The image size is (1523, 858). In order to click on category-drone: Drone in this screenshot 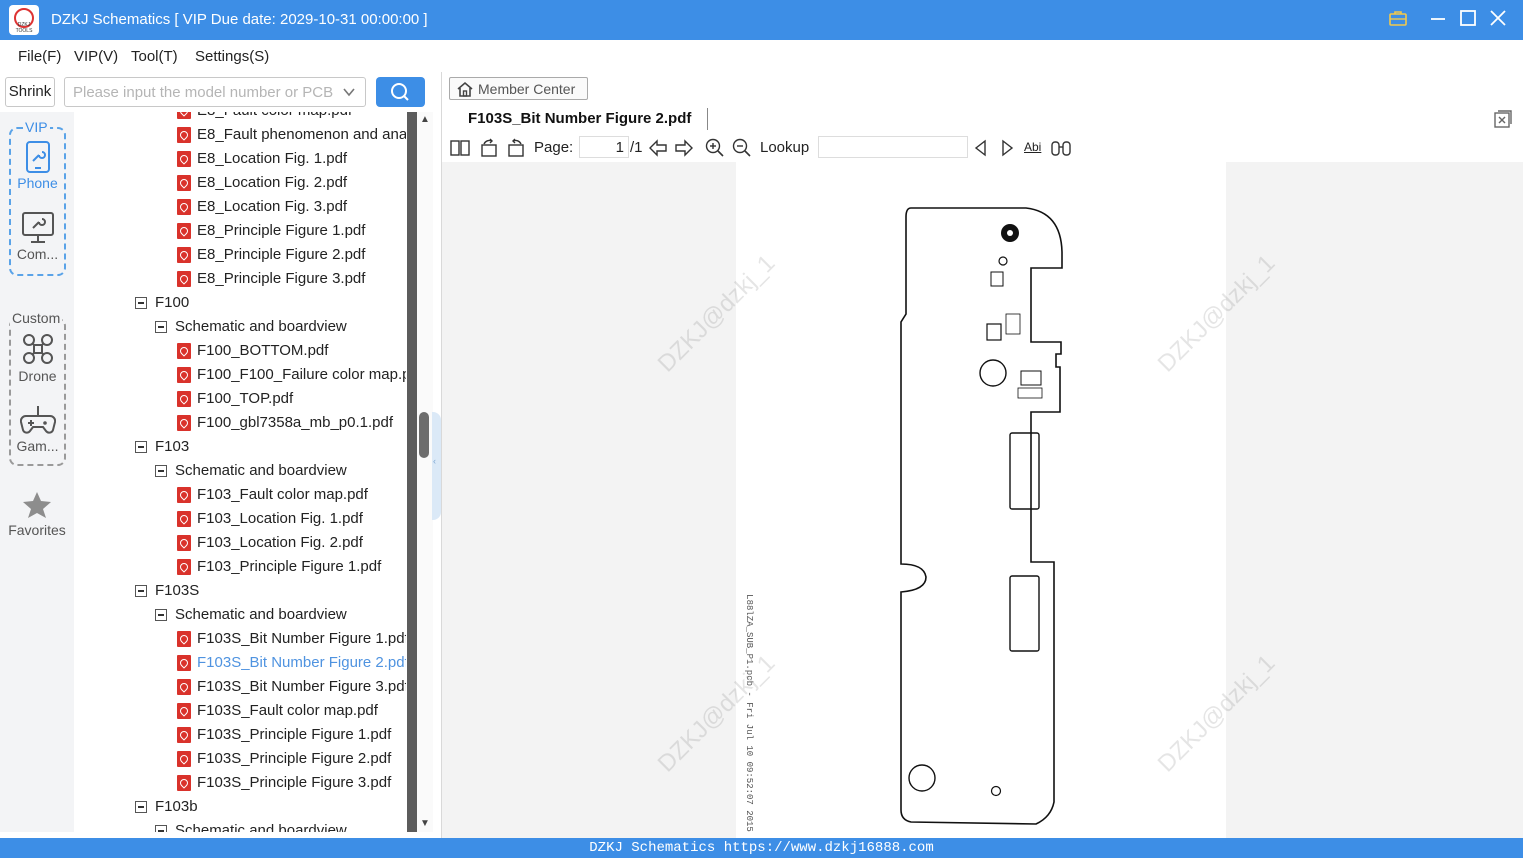, I will do `click(37, 358)`.